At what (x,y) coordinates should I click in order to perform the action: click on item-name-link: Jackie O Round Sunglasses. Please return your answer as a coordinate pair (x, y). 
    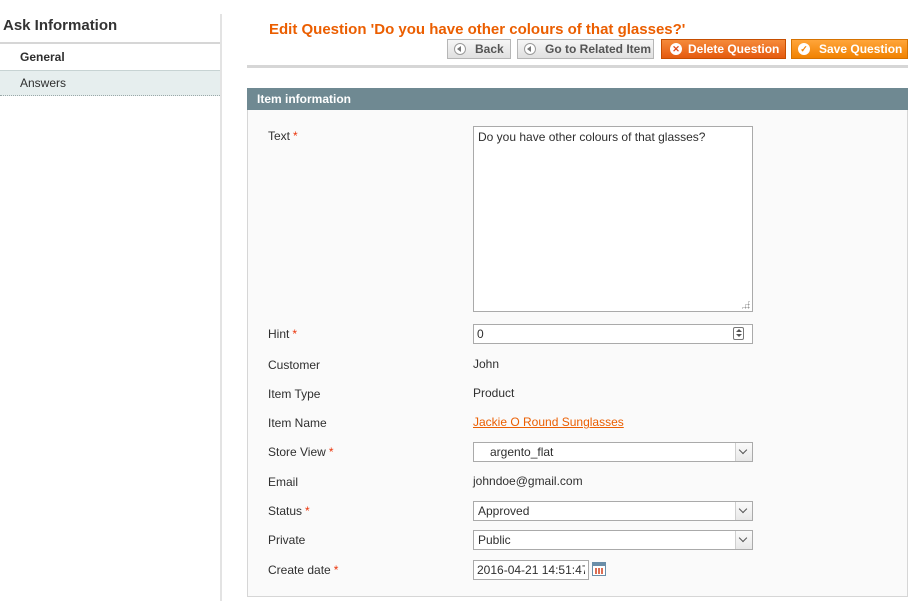
    Looking at the image, I should click on (548, 422).